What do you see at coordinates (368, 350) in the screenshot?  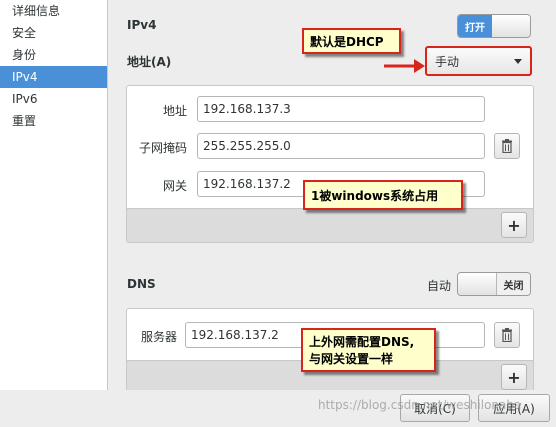 I see `dns-callout: 上外网需配置DNS, 与网关设置一样` at bounding box center [368, 350].